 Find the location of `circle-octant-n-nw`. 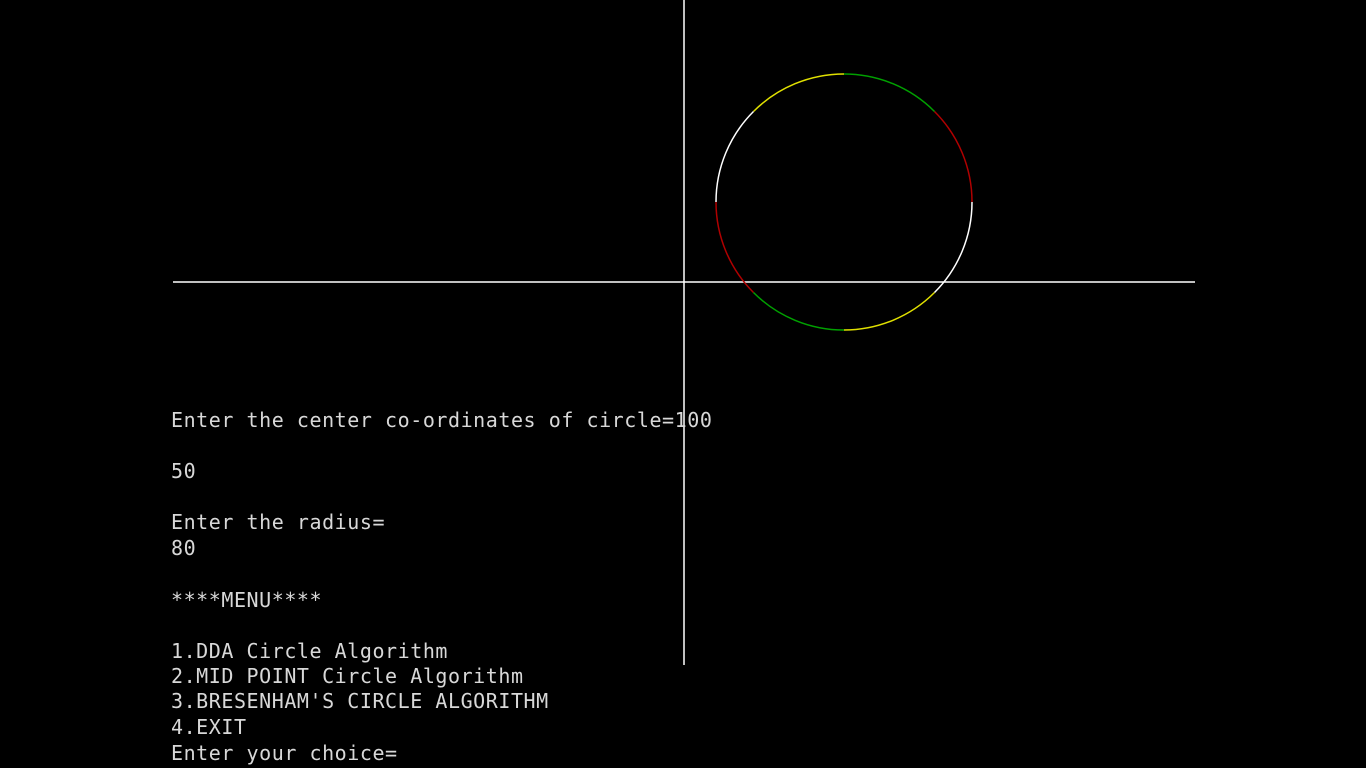

circle-octant-n-nw is located at coordinates (798, 93).